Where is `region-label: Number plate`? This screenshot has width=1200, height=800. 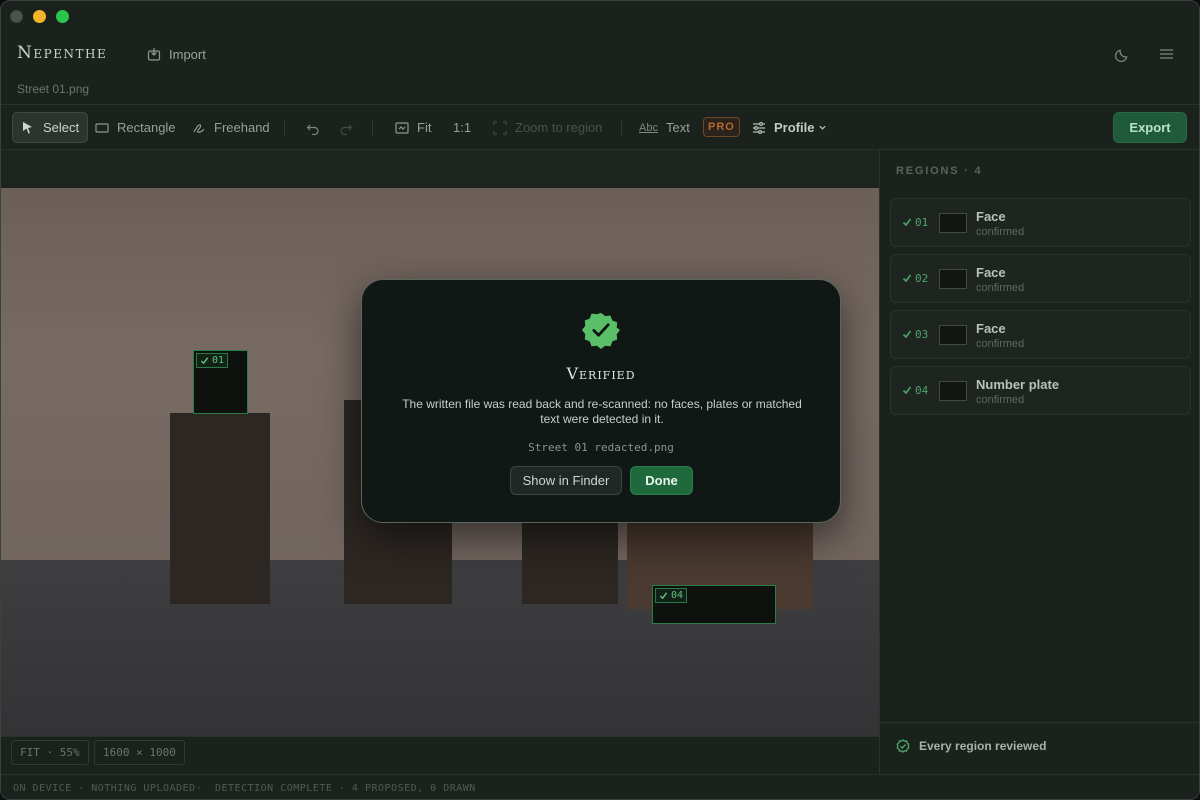
region-label: Number plate is located at coordinates (1018, 384).